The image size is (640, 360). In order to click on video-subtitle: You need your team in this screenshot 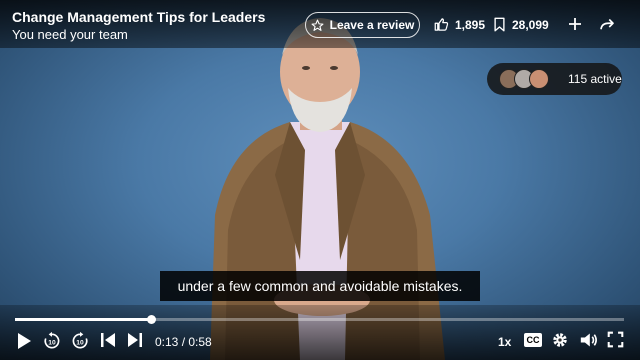, I will do `click(70, 34)`.